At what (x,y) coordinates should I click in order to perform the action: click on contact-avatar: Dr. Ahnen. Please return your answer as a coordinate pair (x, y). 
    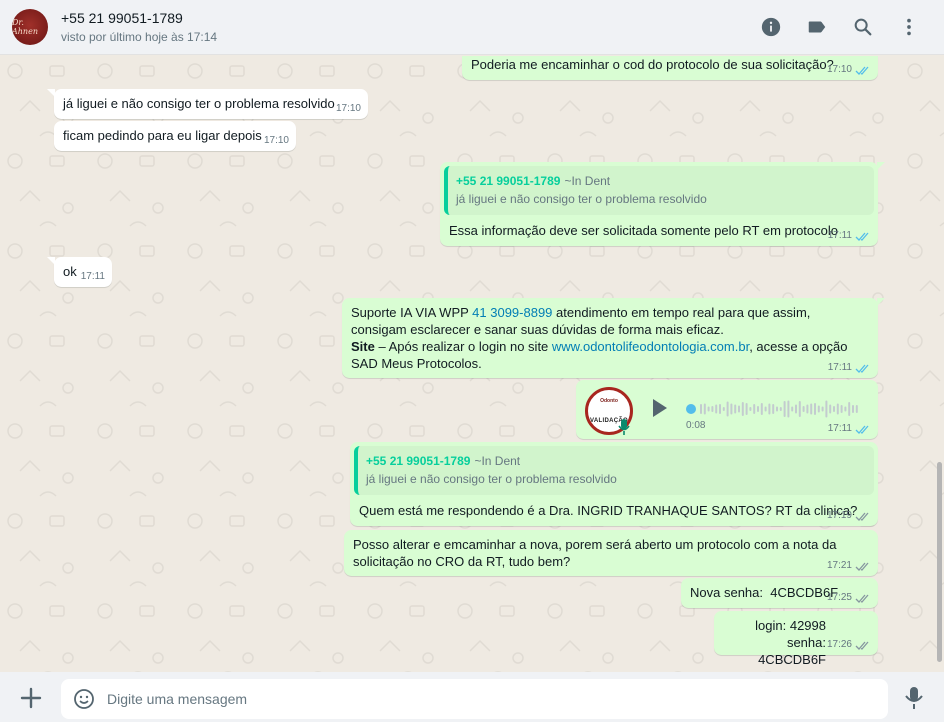
    Looking at the image, I should click on (30, 27).